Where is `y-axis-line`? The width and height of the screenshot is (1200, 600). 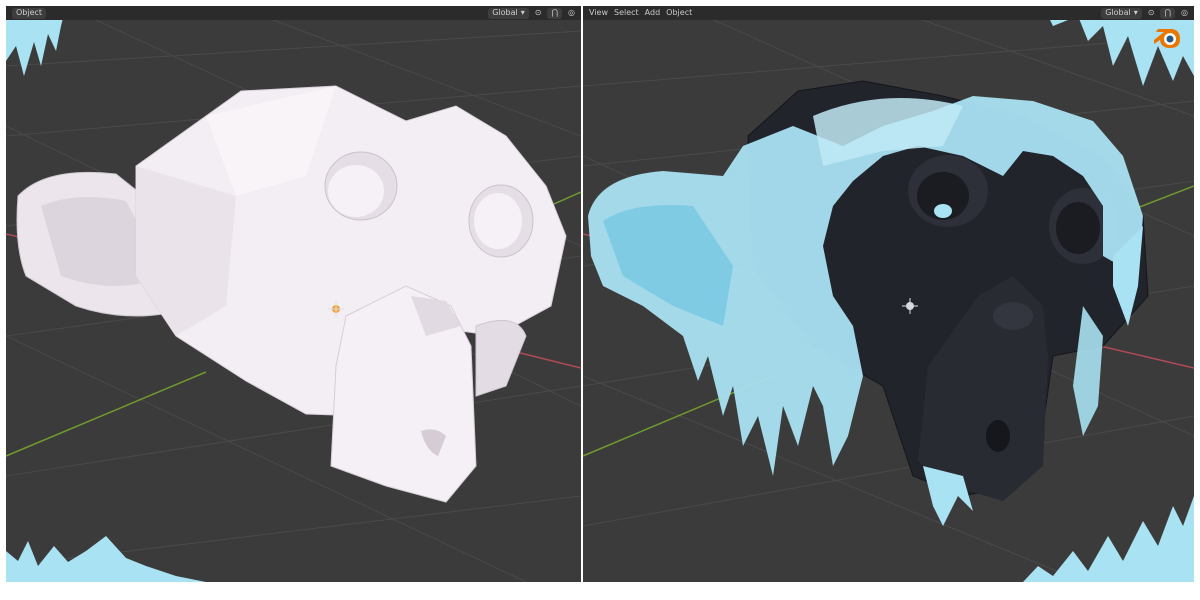 y-axis-line is located at coordinates (106, 414).